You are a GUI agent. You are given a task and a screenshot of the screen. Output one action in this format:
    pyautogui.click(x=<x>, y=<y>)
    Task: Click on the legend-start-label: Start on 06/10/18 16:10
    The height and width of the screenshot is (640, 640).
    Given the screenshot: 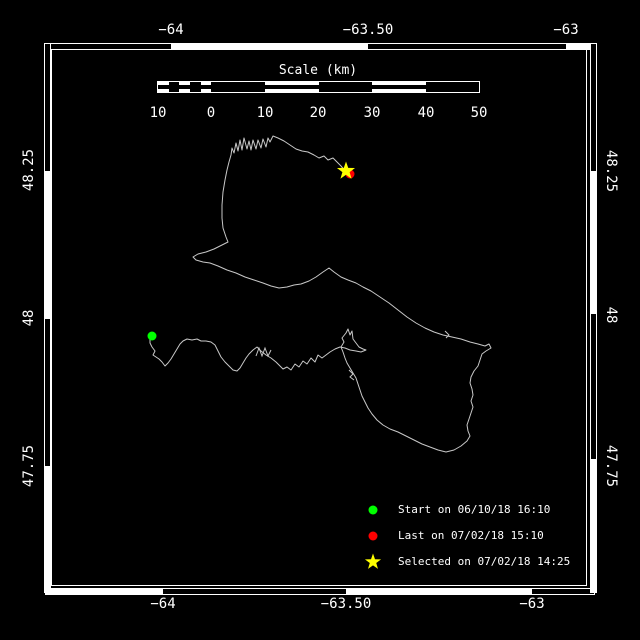 What is the action you would take?
    pyautogui.click(x=474, y=509)
    